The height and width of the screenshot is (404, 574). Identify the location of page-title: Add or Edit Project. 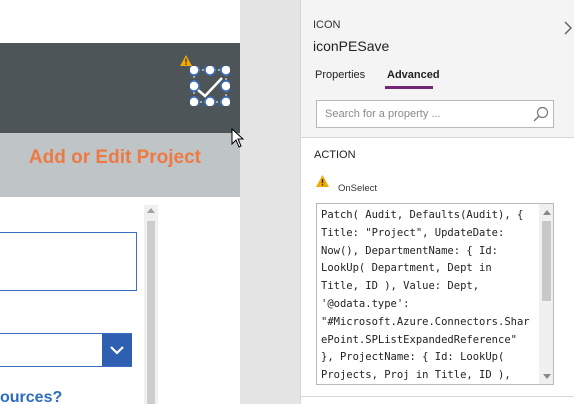
(114, 157).